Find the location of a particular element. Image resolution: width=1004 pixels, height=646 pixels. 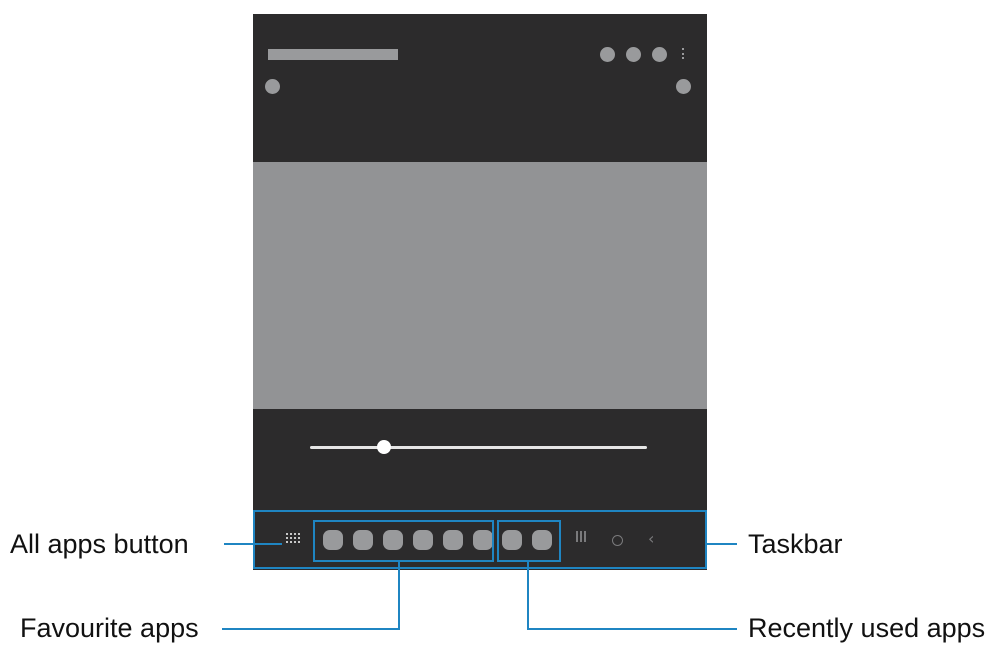

recently-used-apps-label: Recently used apps is located at coordinates (867, 628).